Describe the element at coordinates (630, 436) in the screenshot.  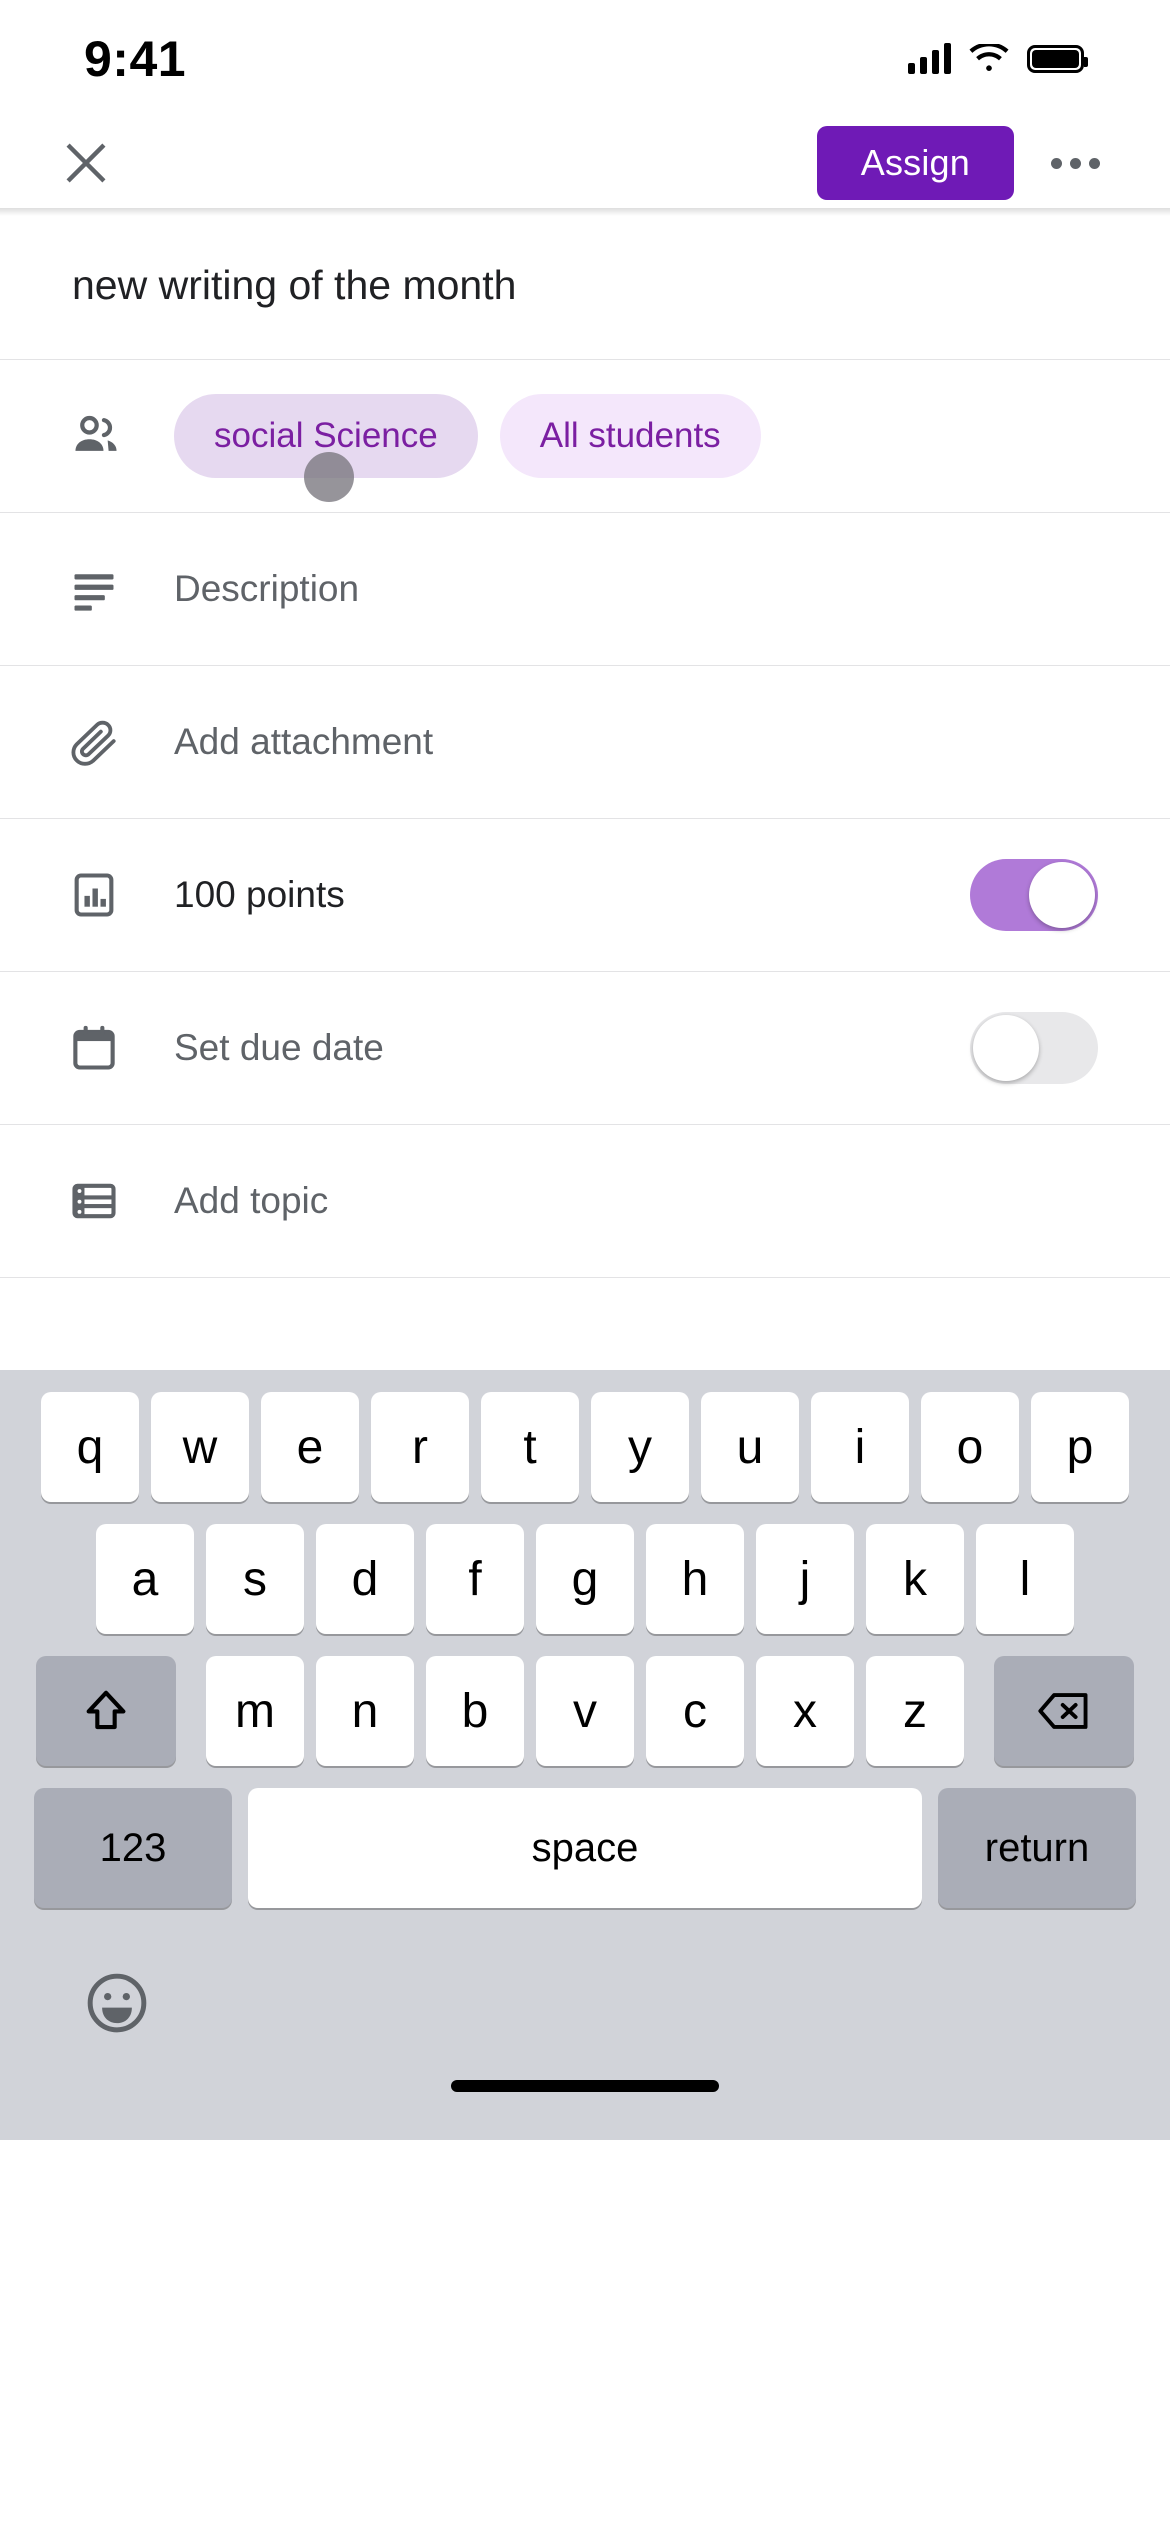
I see `assignee-chip-all-students: All students` at that location.